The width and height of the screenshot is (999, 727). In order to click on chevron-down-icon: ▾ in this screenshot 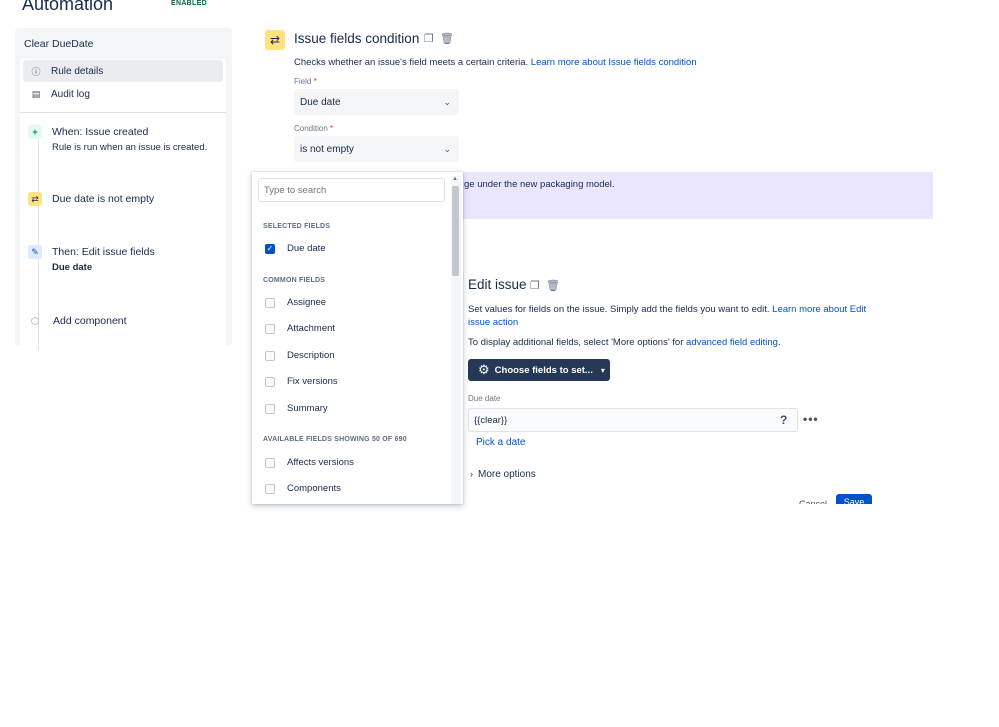, I will do `click(602, 370)`.